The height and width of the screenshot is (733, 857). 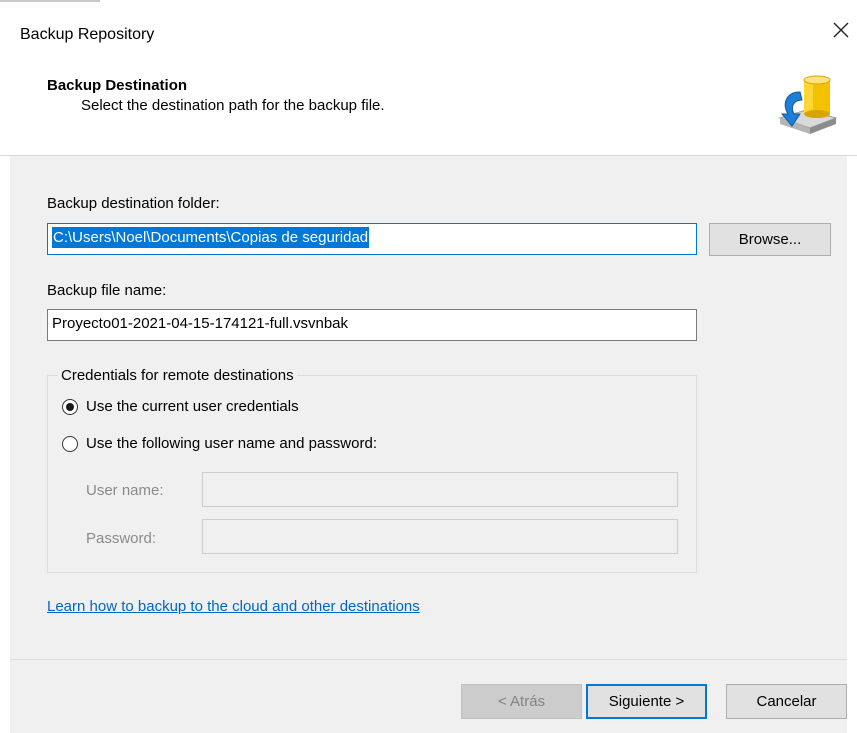 I want to click on top-edge-segment, so click(x=50, y=1).